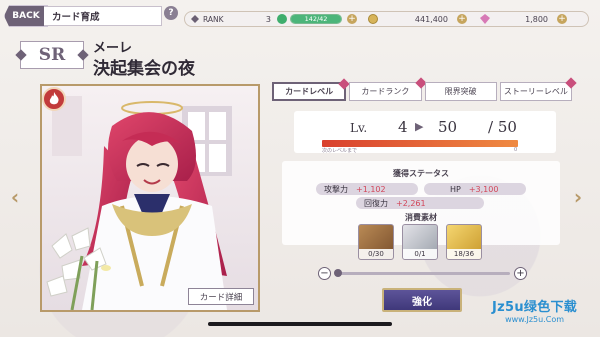 This screenshot has height=337, width=600. I want to click on material-item-3: 18/36, so click(464, 242).